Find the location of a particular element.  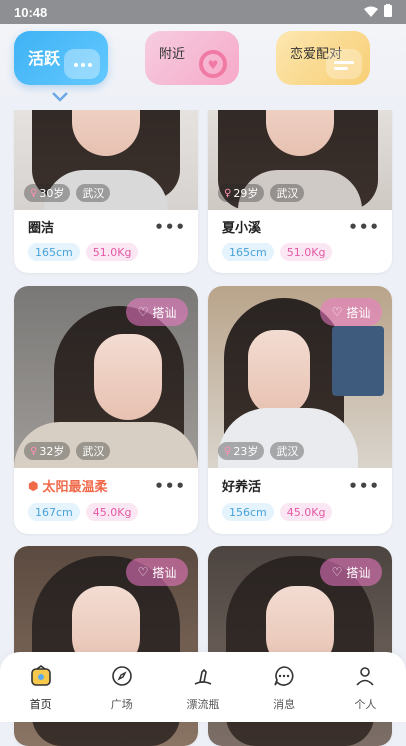

bottom-nav: 首页 广场 漂流瓶 消息 个人 is located at coordinates (203, 687).